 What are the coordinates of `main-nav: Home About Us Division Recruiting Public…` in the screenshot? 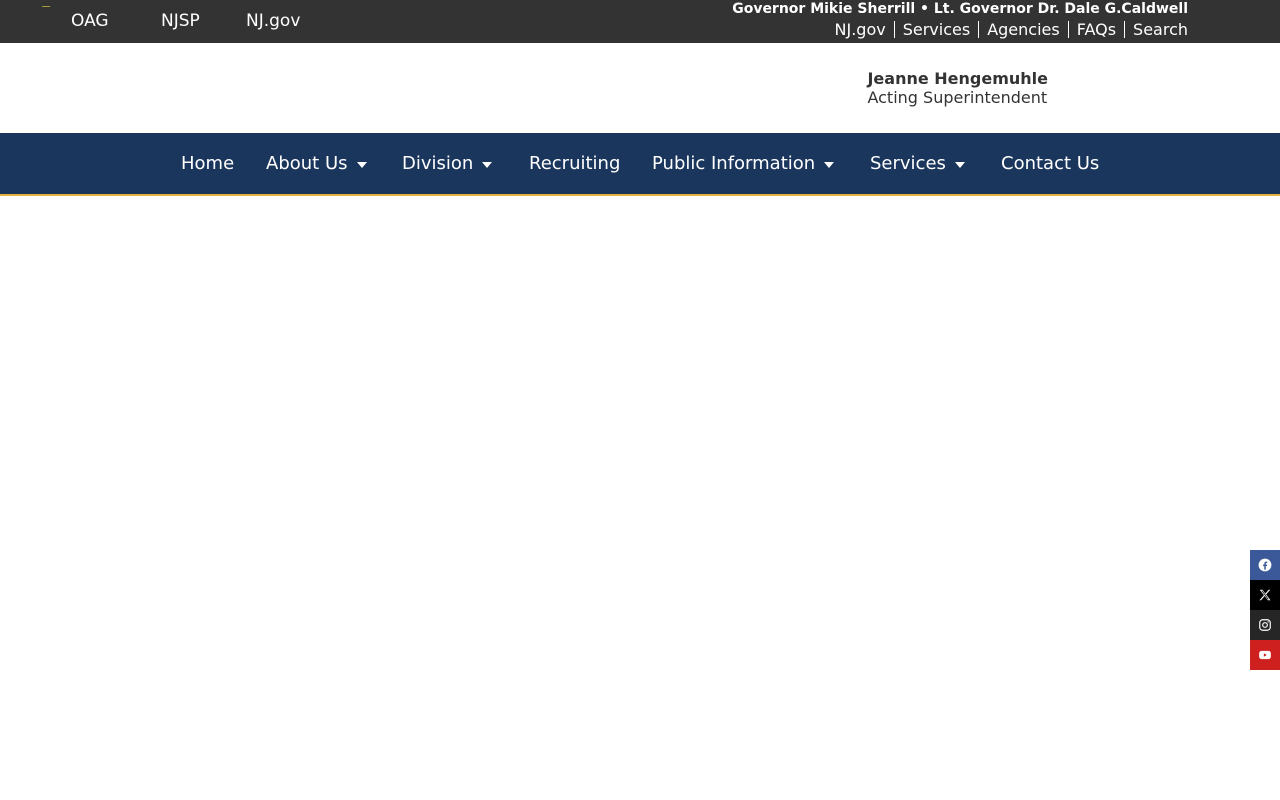 It's located at (640, 164).